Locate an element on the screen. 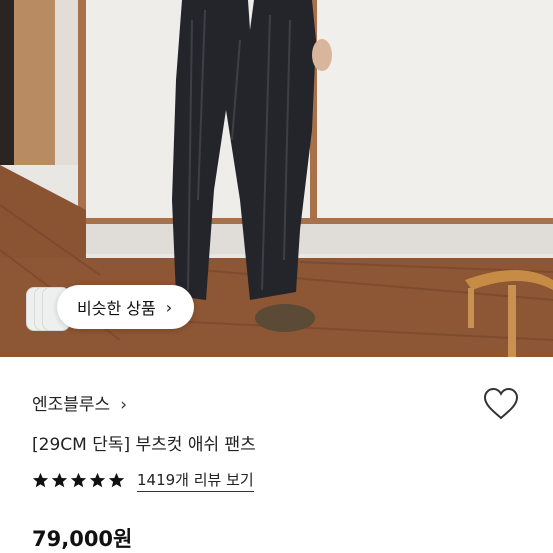 Image resolution: width=553 pixels, height=553 pixels. similar-products-chip: 비슷한 상품 › is located at coordinates (126, 307).